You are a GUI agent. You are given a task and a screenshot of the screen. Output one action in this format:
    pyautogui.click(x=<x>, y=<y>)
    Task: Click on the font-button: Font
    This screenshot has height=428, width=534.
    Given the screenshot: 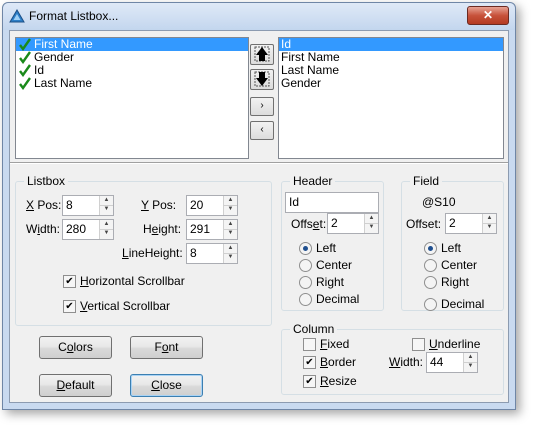 What is the action you would take?
    pyautogui.click(x=166, y=347)
    